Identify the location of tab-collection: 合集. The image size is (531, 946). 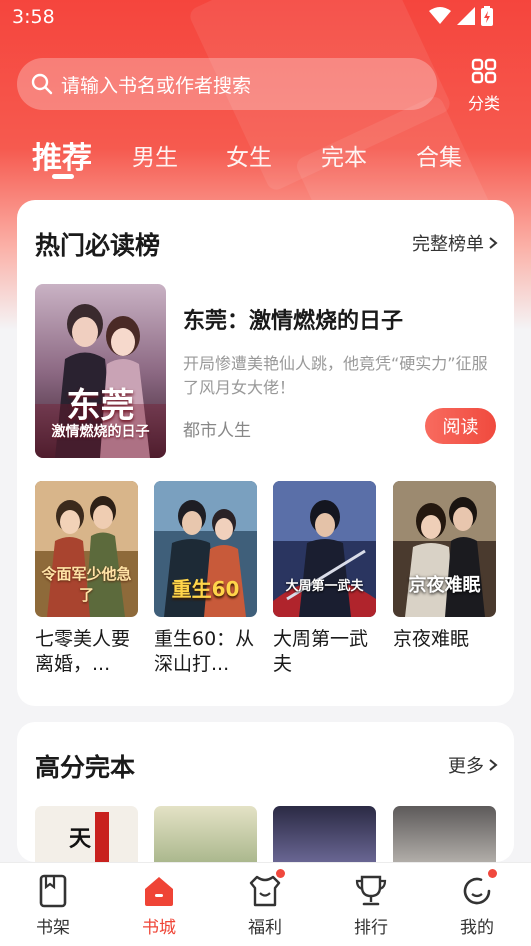
(439, 155).